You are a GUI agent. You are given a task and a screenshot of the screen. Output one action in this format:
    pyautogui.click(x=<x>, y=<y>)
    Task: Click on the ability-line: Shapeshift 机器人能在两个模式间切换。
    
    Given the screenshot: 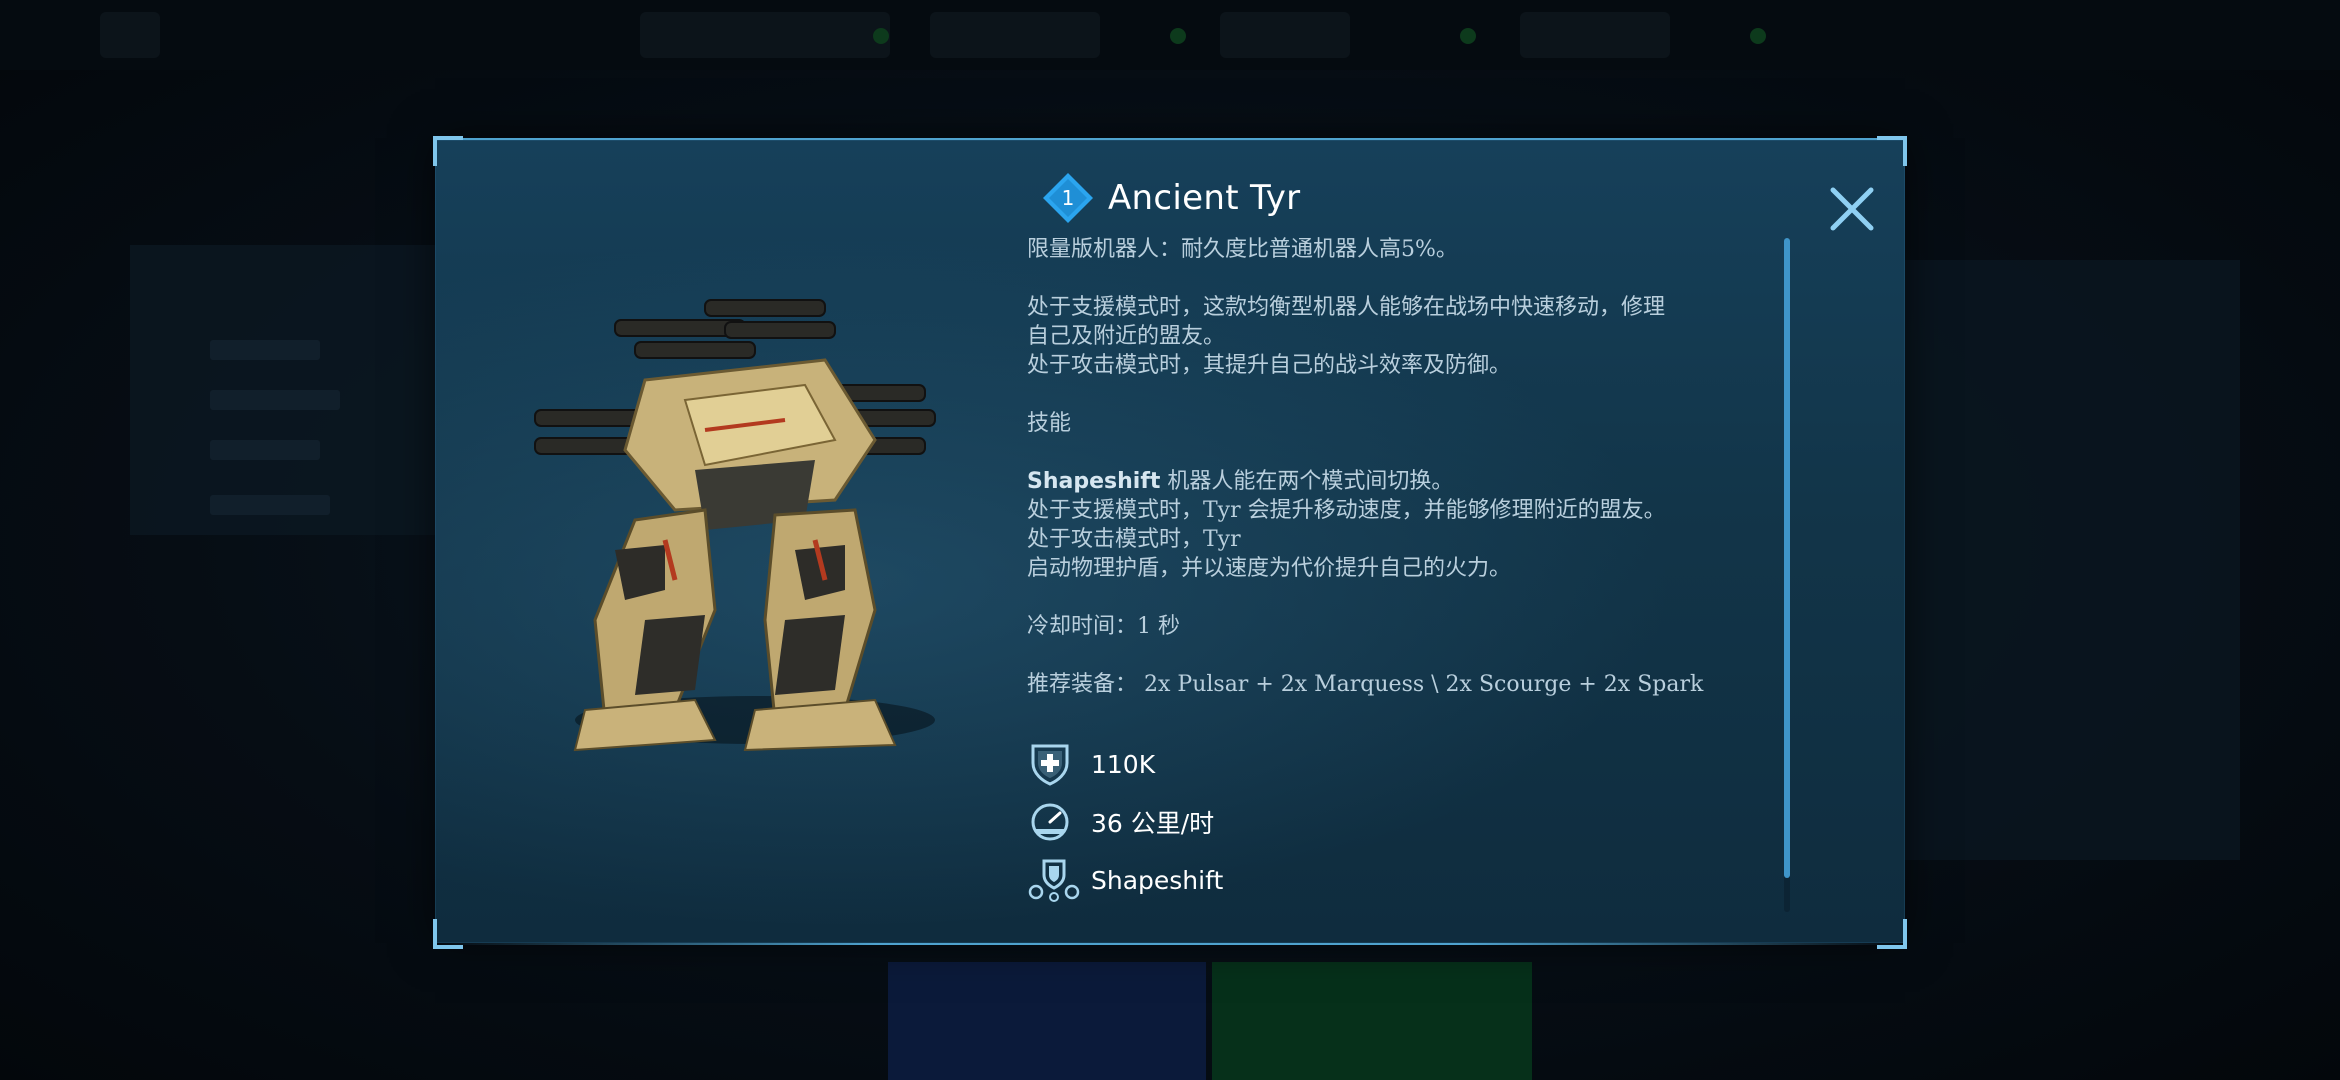 What is the action you would take?
    pyautogui.click(x=1377, y=481)
    